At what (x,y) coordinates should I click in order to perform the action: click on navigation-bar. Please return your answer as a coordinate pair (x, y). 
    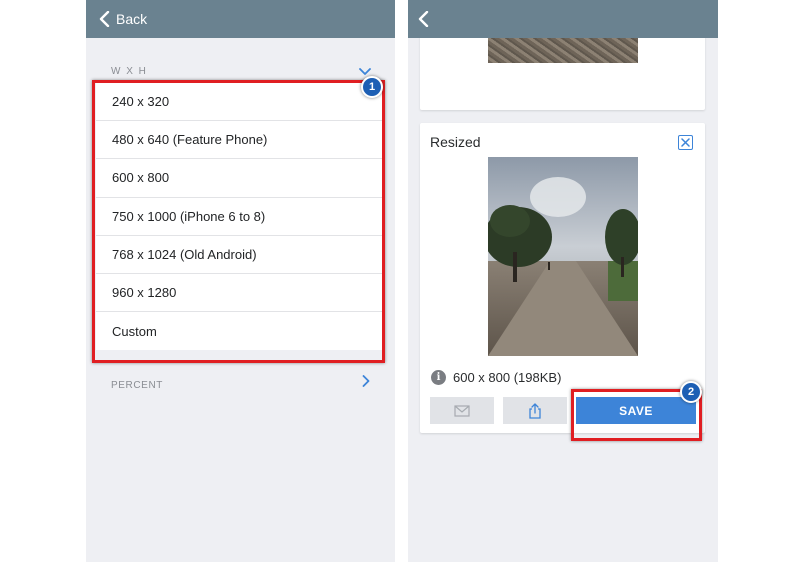
    Looking at the image, I should click on (563, 19).